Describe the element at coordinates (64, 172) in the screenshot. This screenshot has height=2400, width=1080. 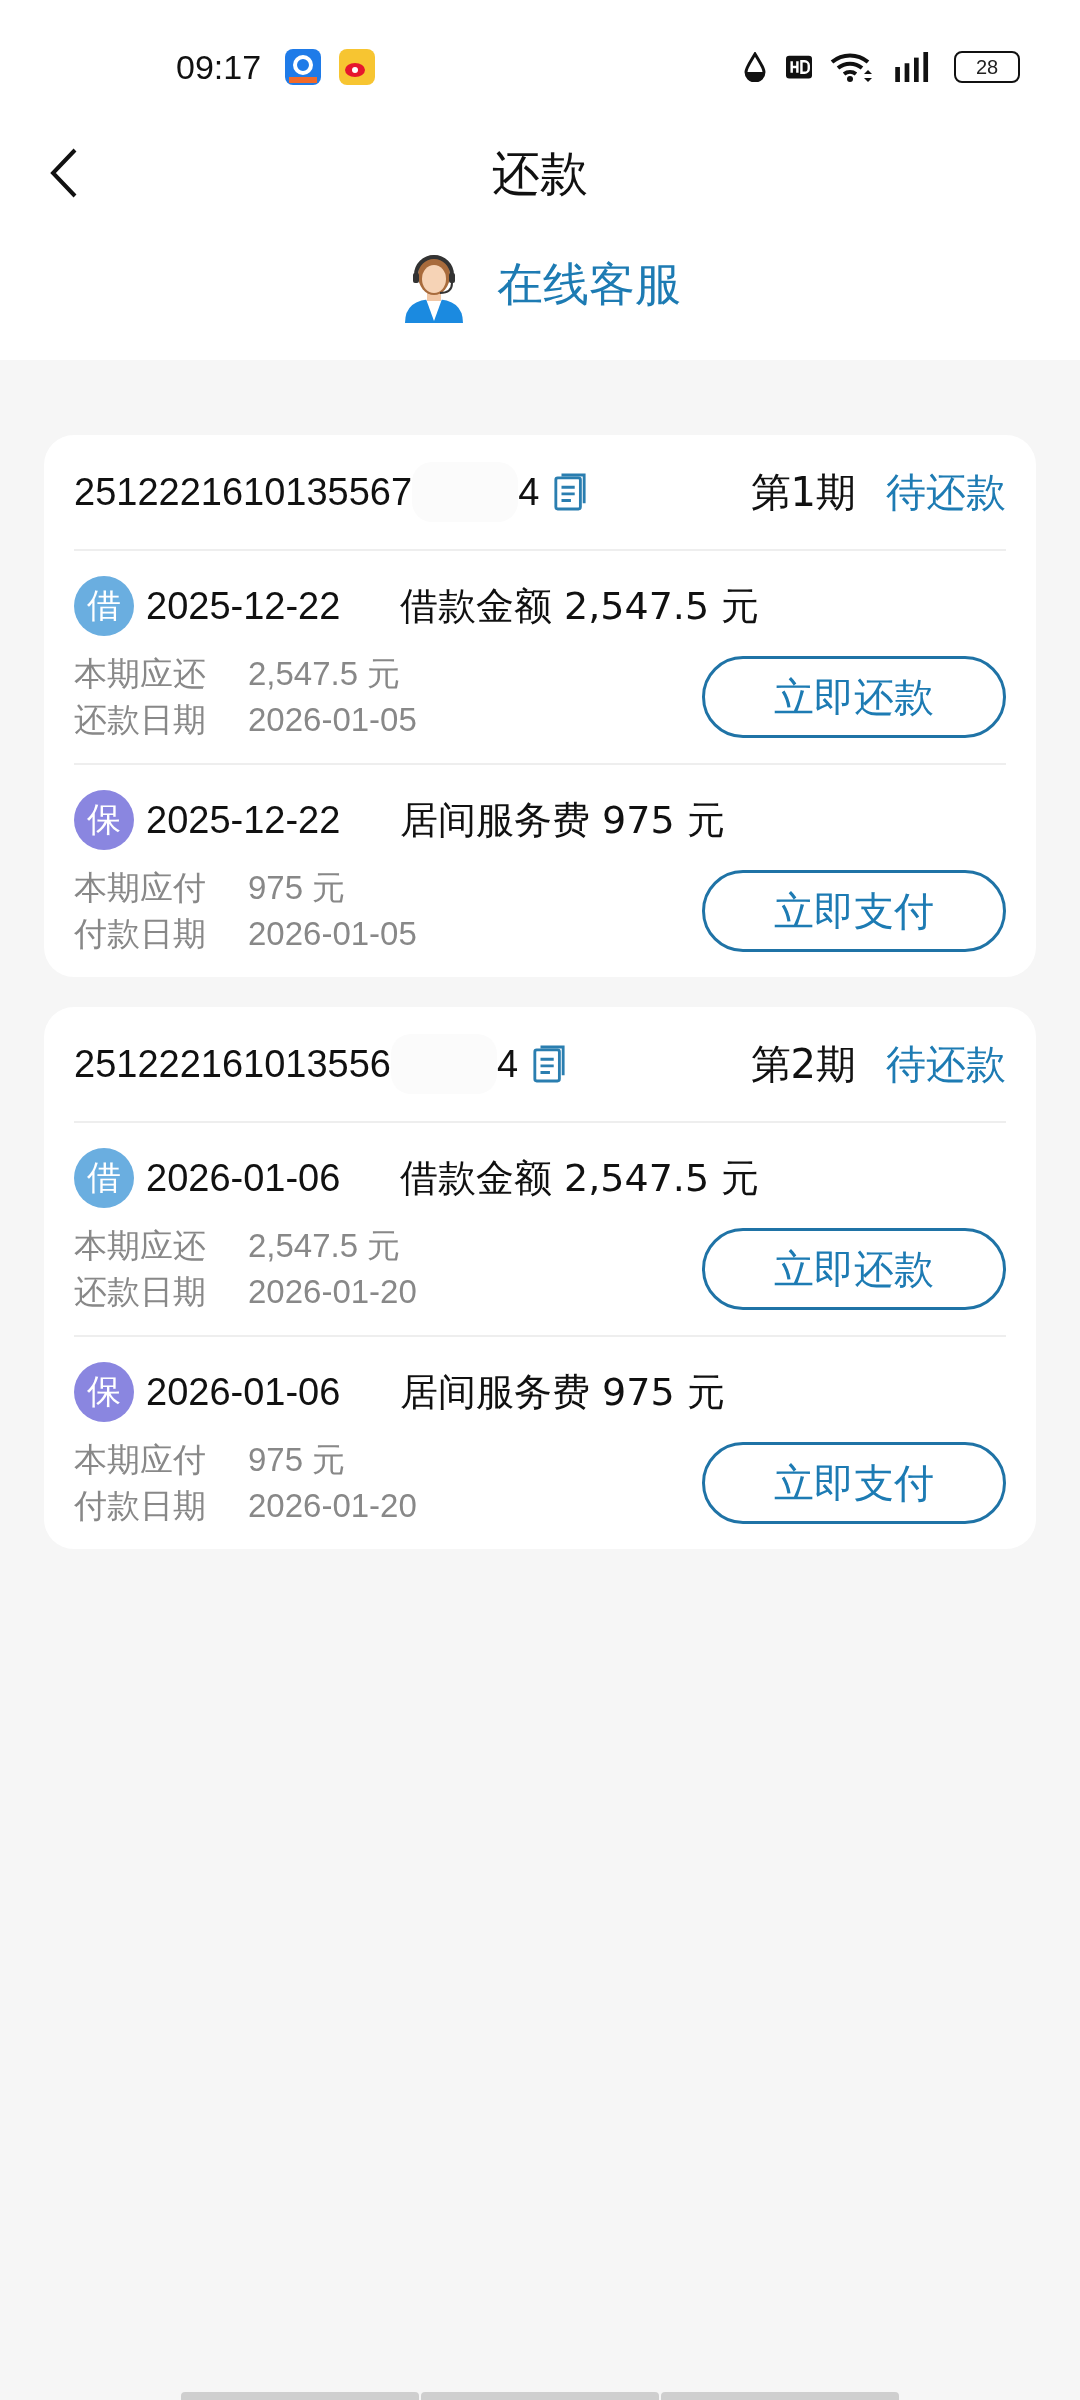
I see `back-icon` at that location.